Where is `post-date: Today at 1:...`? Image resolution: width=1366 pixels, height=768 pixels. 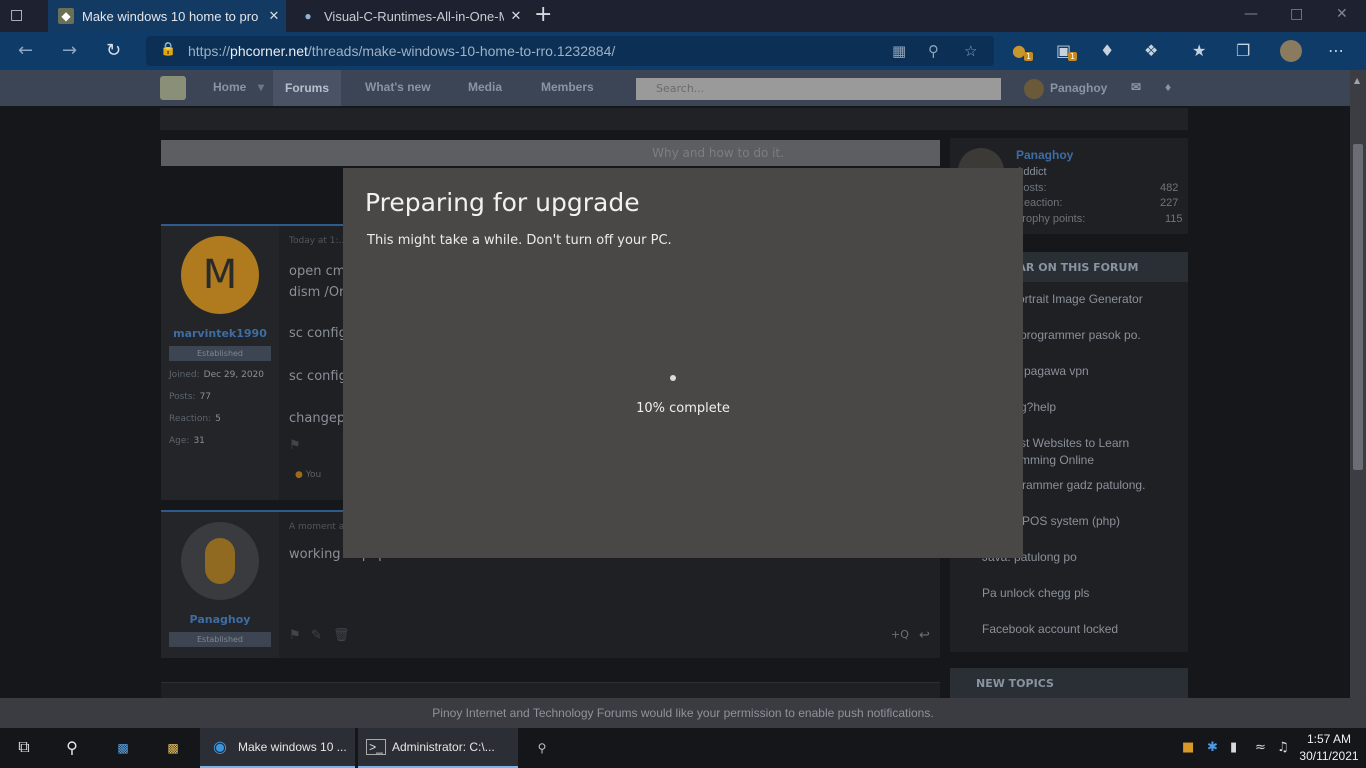
post-date: Today at 1:... is located at coordinates (318, 241).